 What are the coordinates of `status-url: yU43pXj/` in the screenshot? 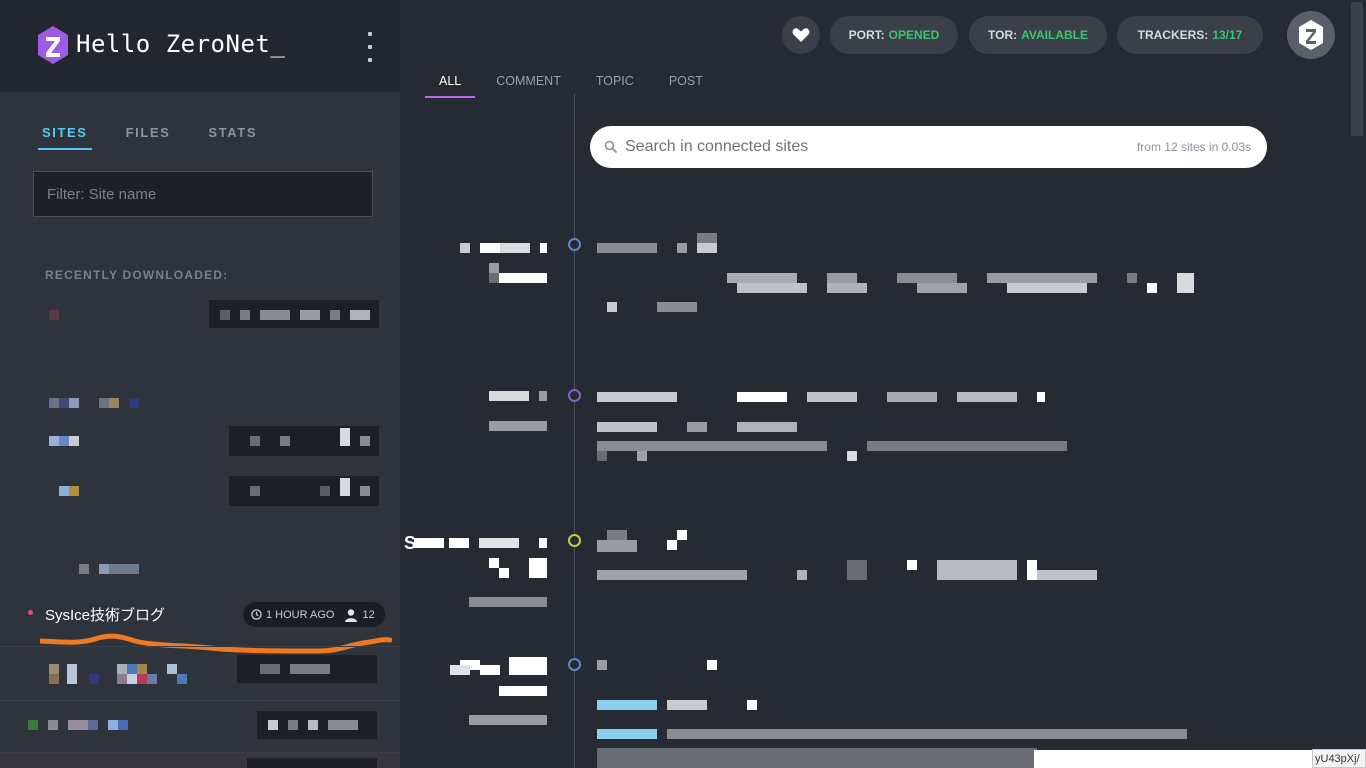 It's located at (1339, 758).